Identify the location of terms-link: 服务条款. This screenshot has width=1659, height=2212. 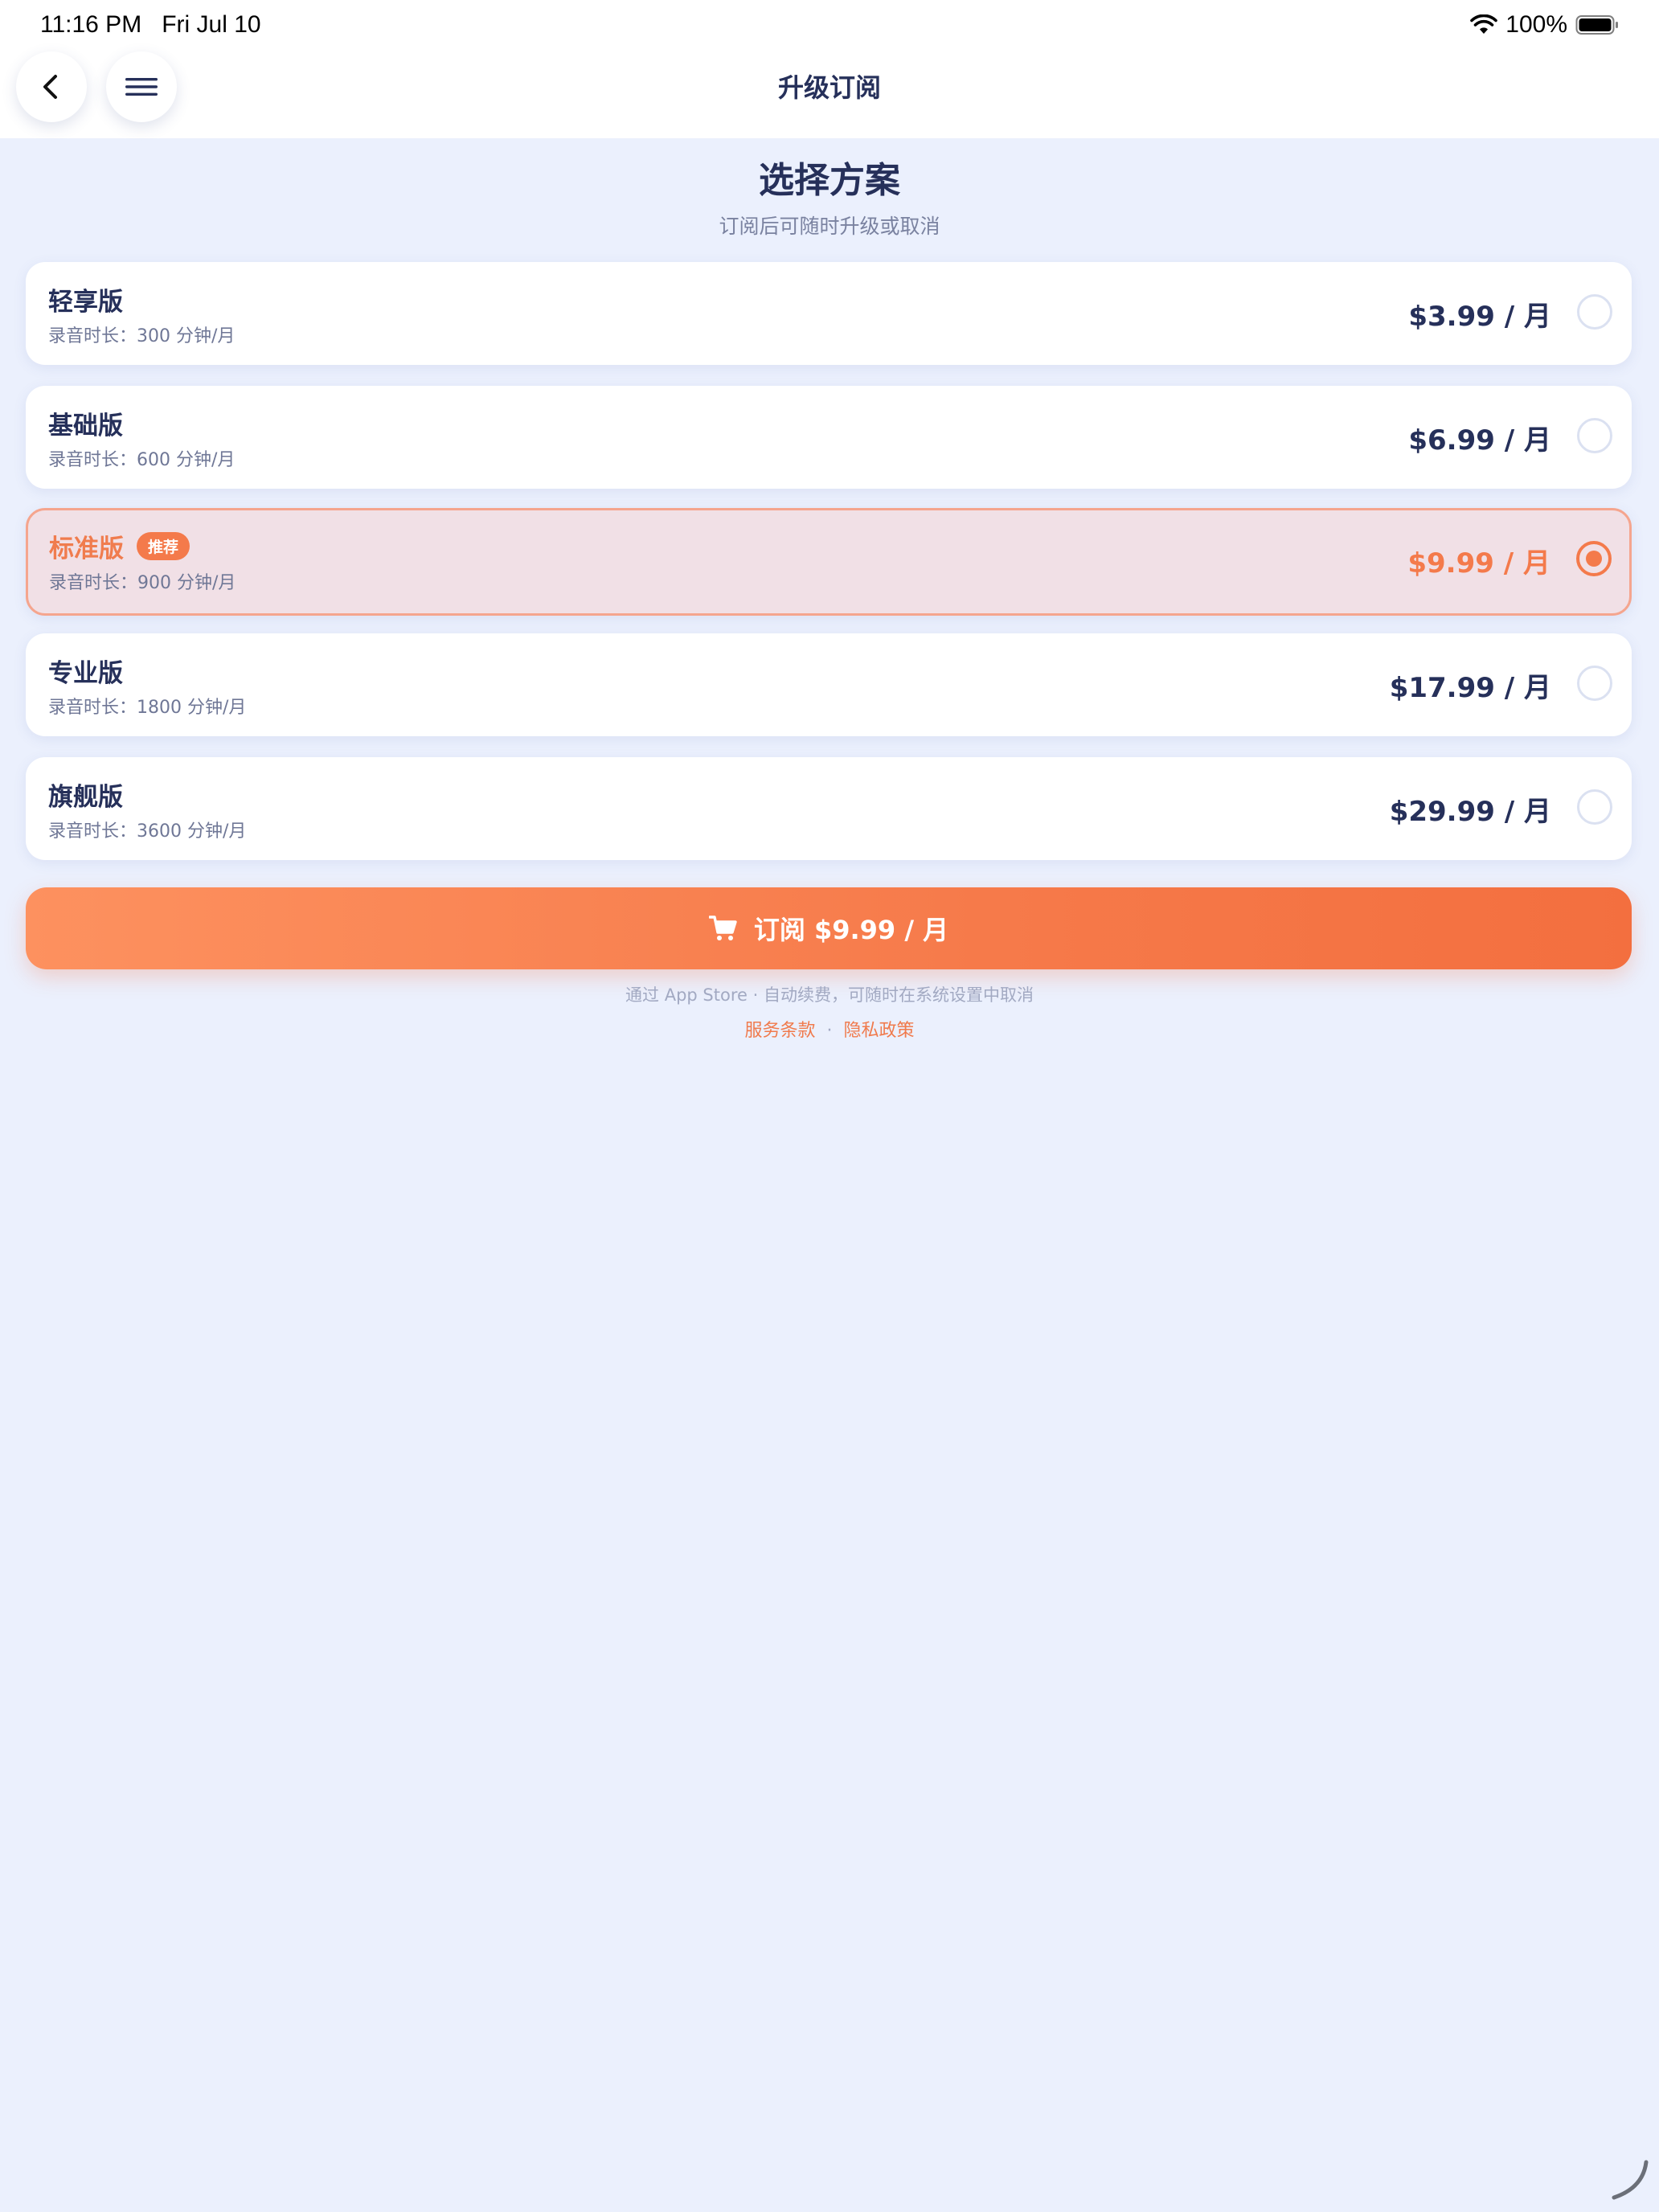
(779, 1031).